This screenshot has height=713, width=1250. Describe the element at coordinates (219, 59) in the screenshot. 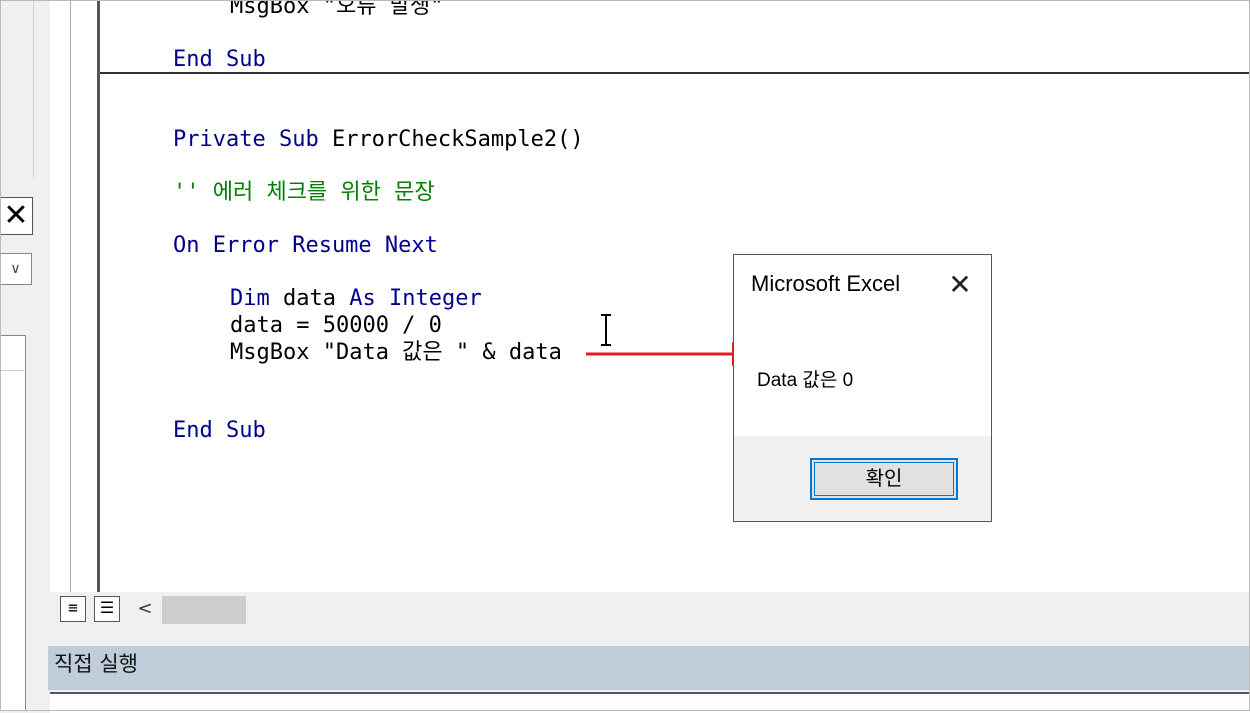

I see `code-line-end-sub: End Sub` at that location.